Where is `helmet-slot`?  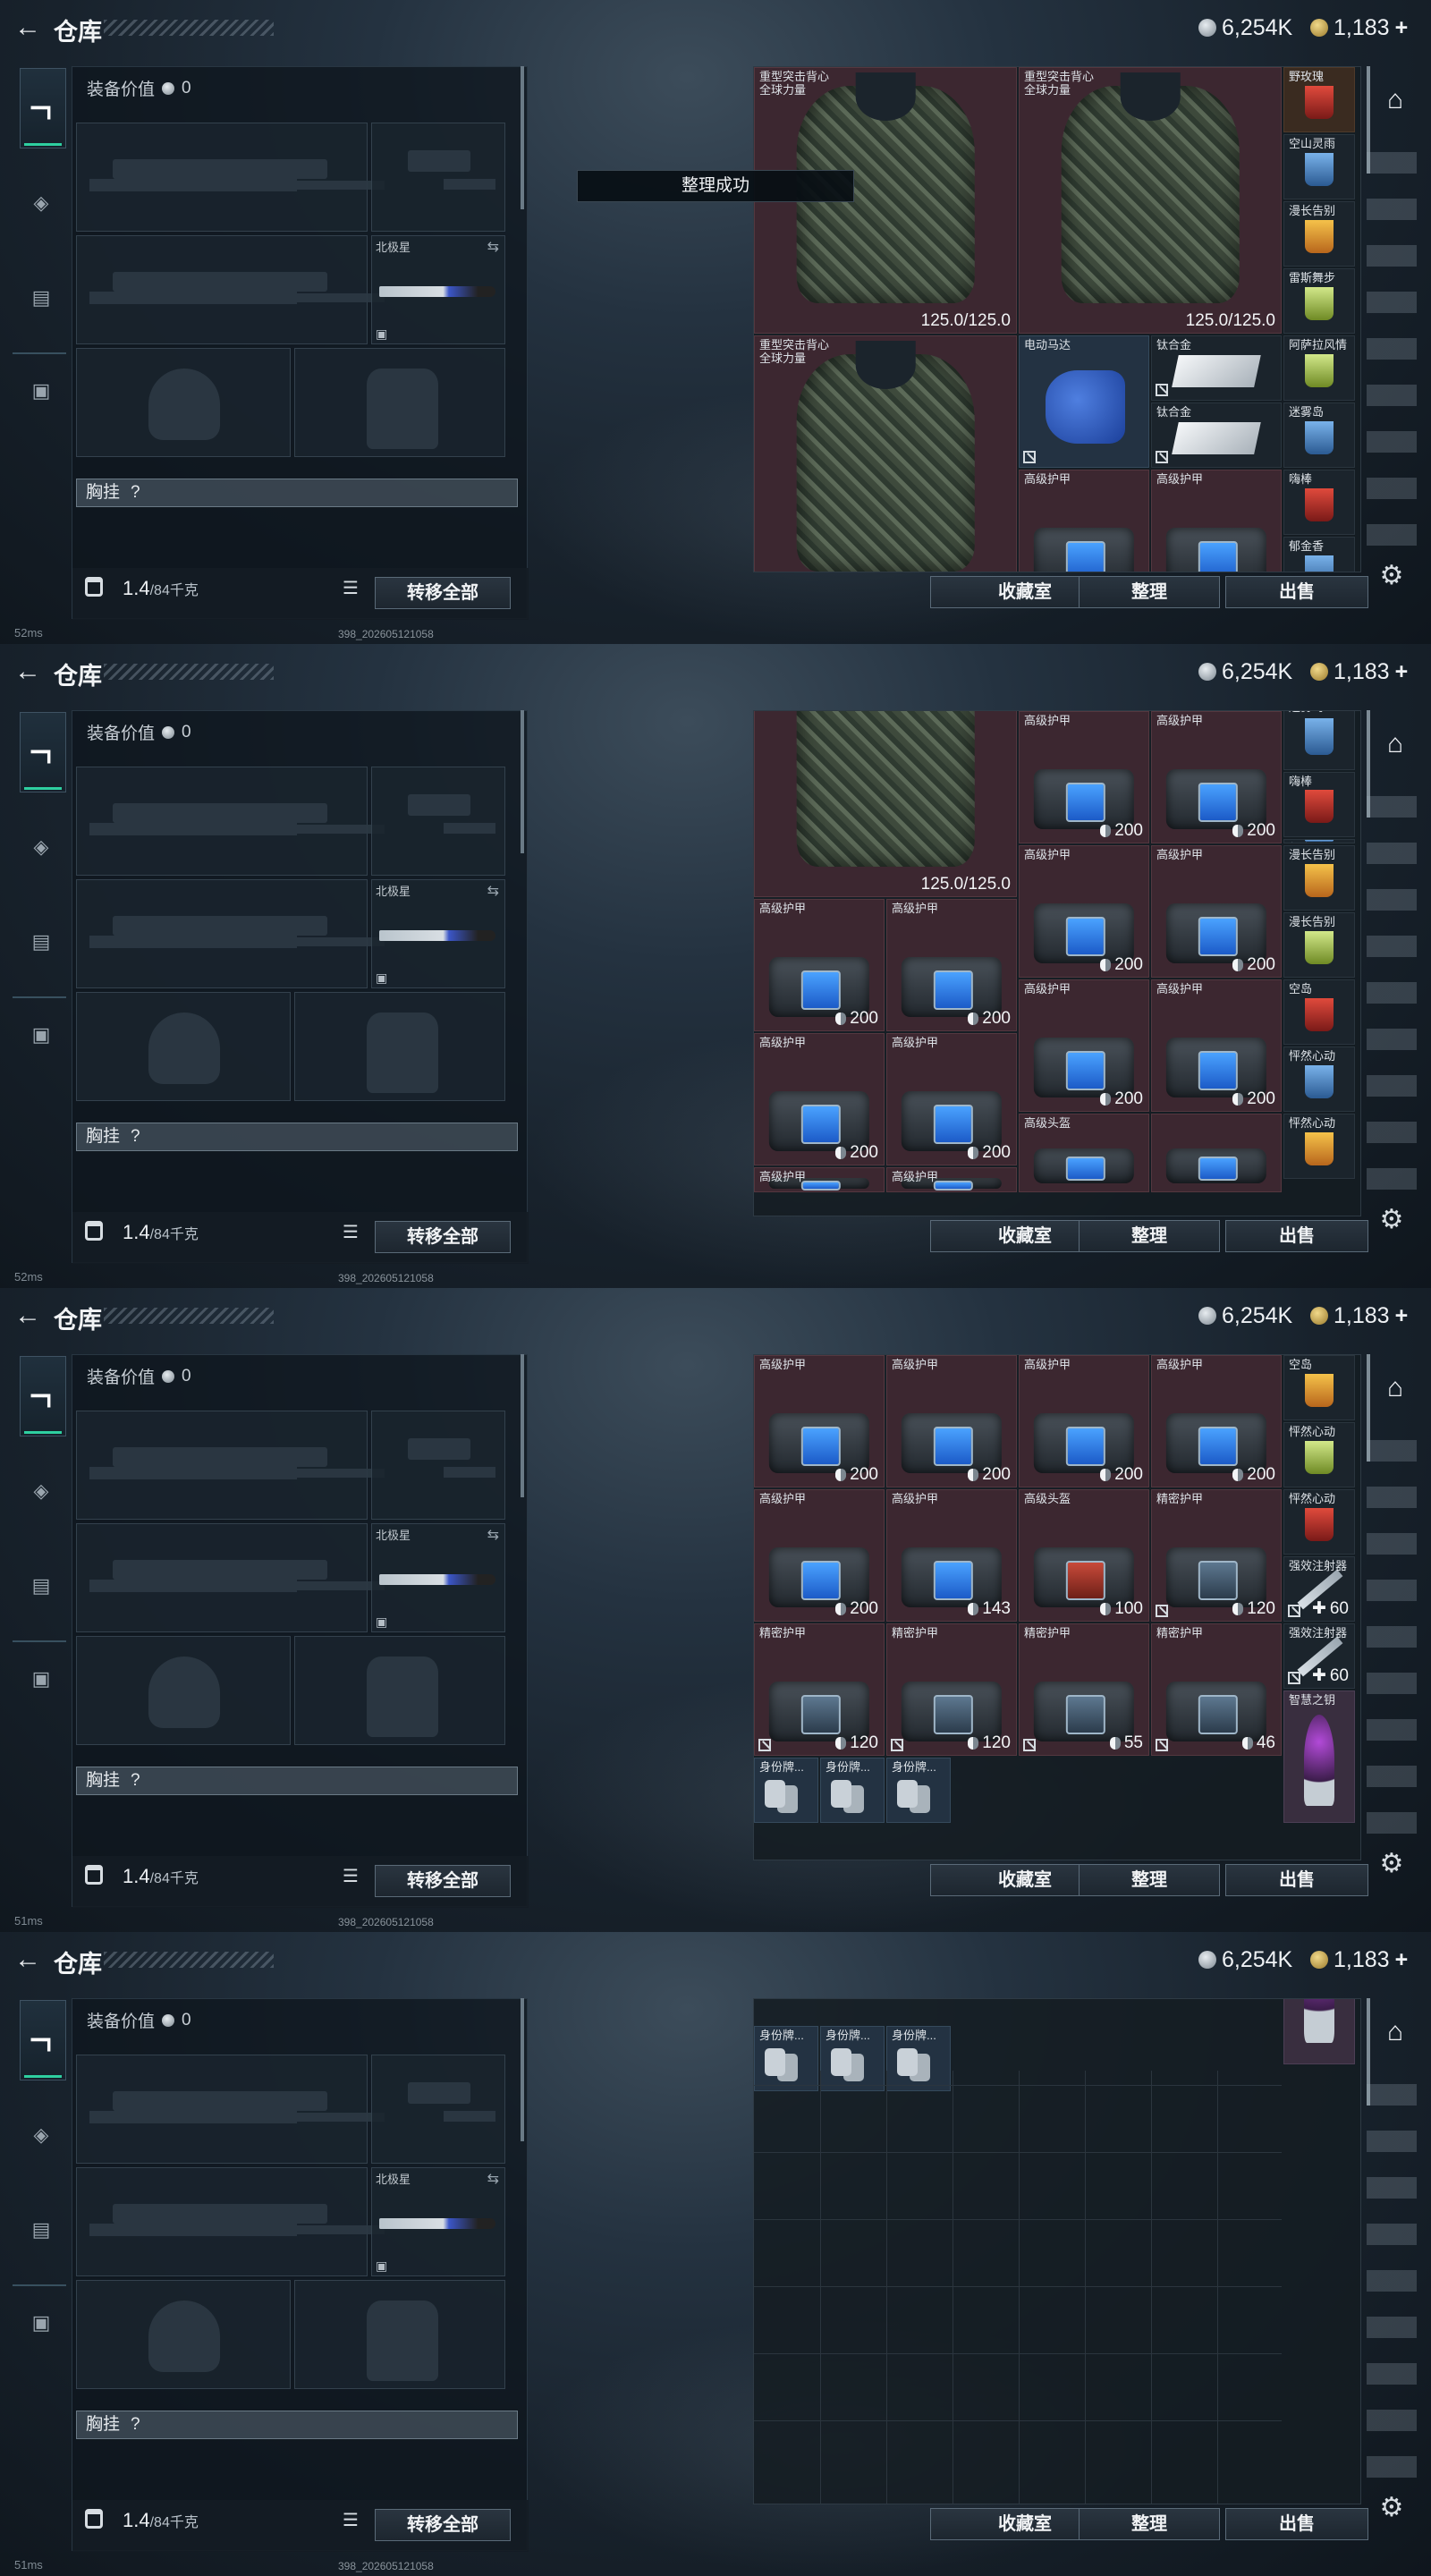 helmet-slot is located at coordinates (184, 402).